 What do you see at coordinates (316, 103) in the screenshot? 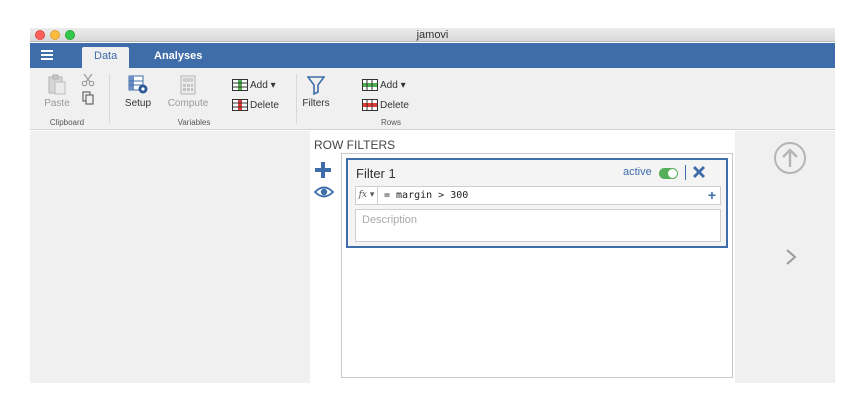
I see `filters-label: Filters` at bounding box center [316, 103].